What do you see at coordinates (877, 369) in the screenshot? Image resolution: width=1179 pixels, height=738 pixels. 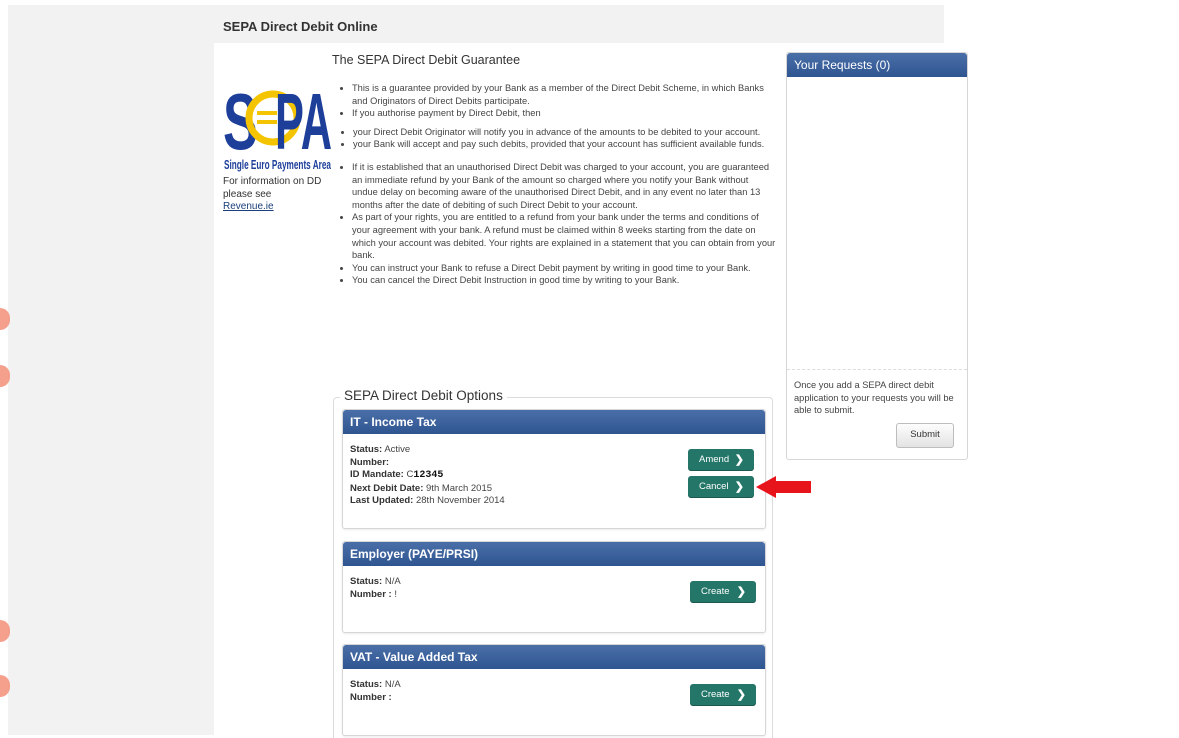 I see `divider` at bounding box center [877, 369].